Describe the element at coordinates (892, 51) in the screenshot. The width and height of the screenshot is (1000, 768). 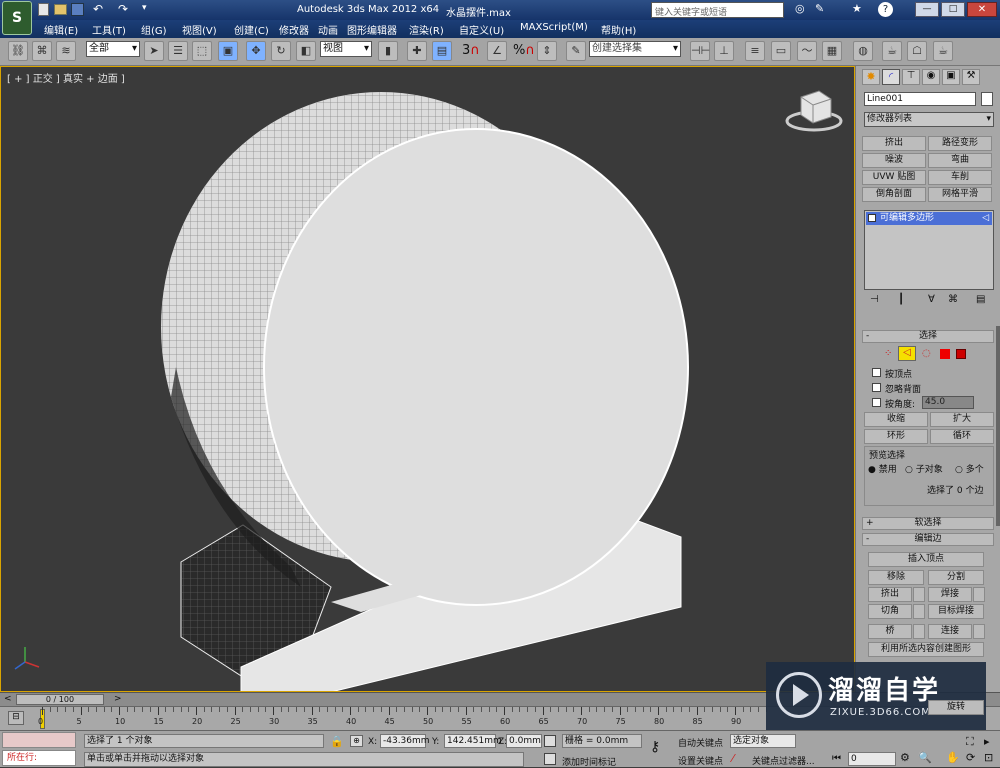
I see `render-setup-icon: ☕` at that location.